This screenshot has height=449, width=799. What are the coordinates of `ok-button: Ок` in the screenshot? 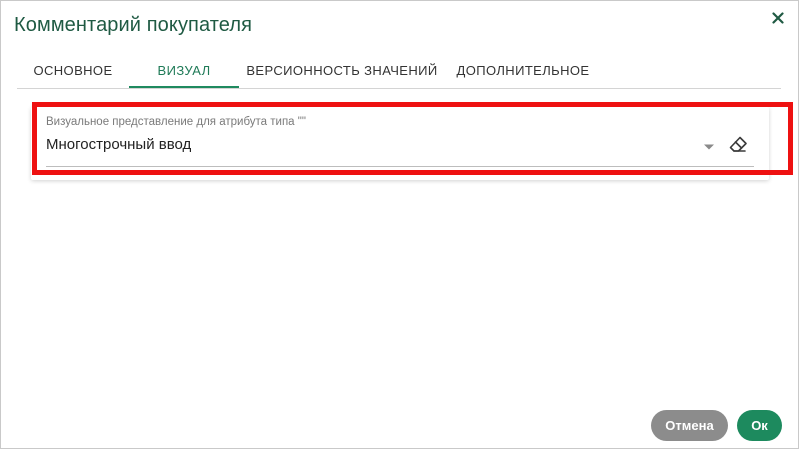 It's located at (759, 425).